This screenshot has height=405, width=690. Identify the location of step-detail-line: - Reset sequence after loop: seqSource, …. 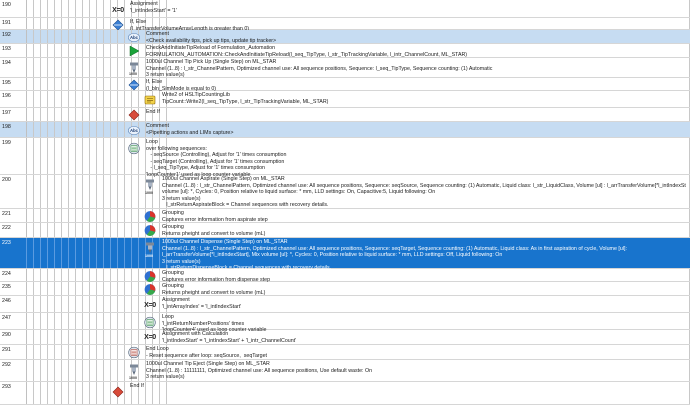
(207, 355).